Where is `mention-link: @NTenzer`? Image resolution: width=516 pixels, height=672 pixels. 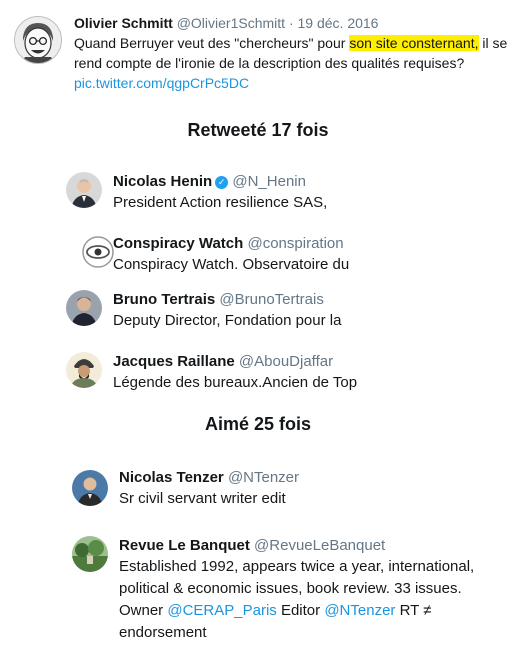
mention-link: @NTenzer is located at coordinates (359, 610).